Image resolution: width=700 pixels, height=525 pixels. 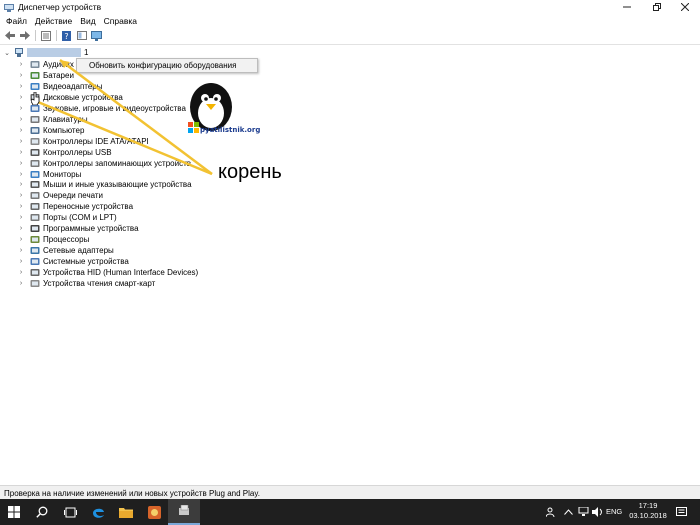 What do you see at coordinates (58, 75) in the screenshot?
I see `tree-item-label: Батареи` at bounding box center [58, 75].